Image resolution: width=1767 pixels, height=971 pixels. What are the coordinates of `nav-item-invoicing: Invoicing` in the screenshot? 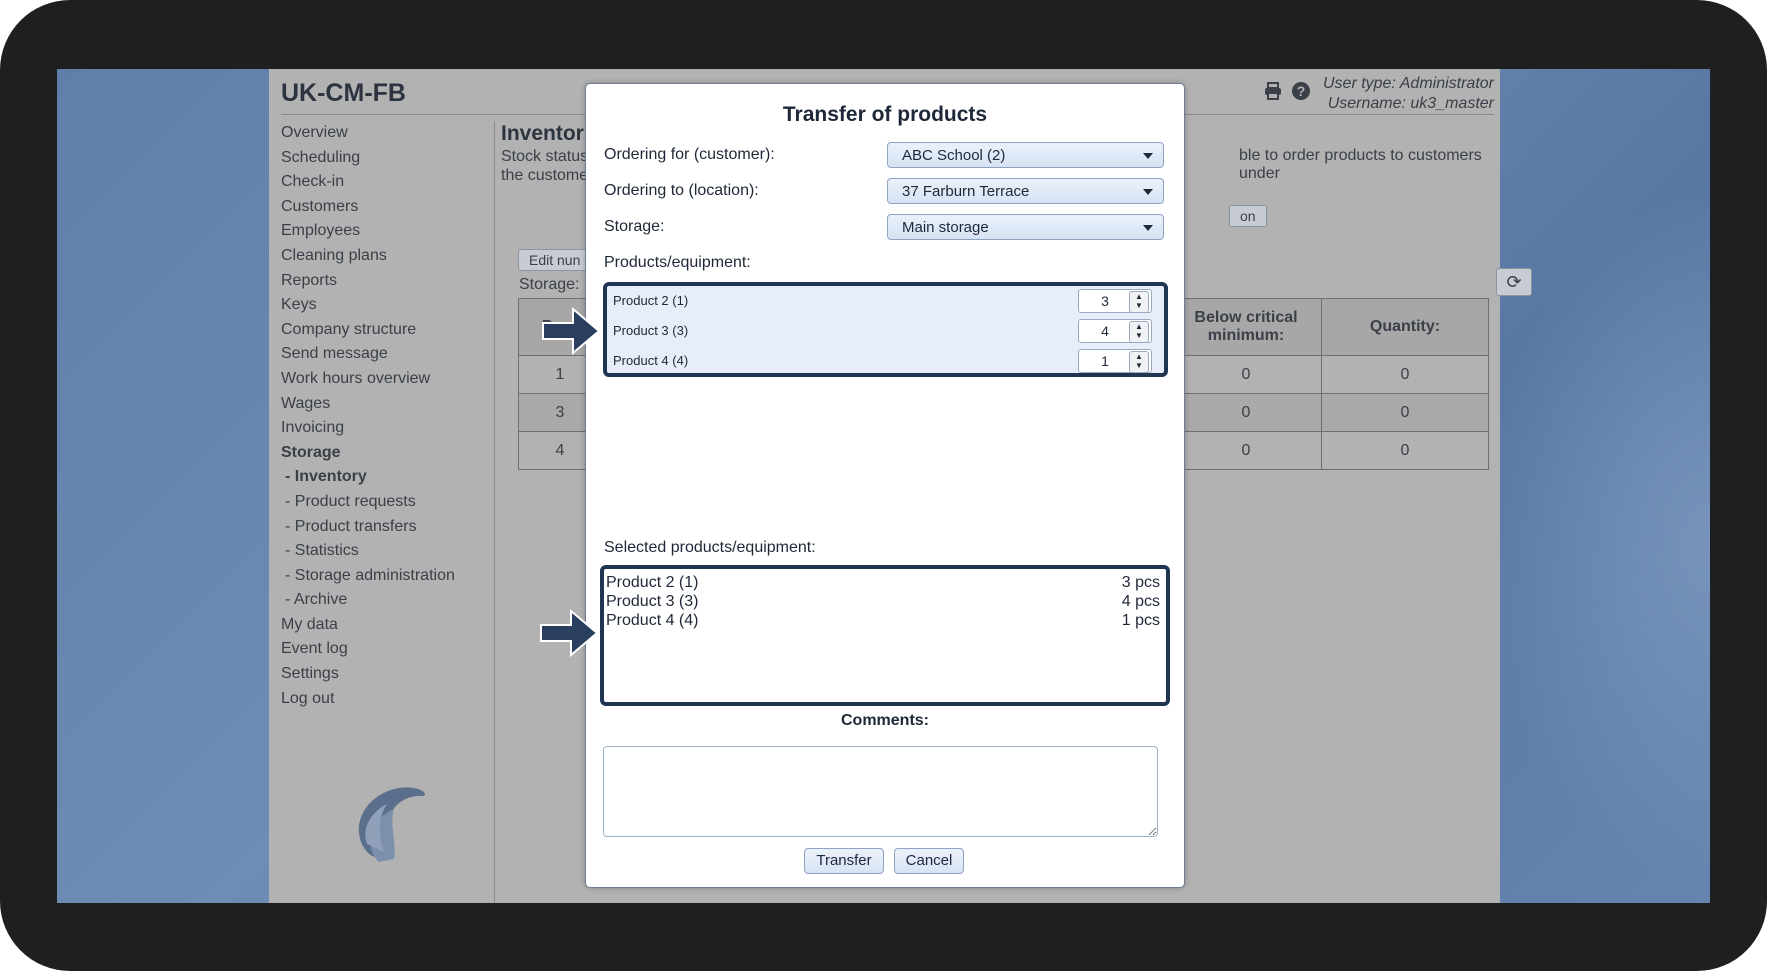 It's located at (368, 428).